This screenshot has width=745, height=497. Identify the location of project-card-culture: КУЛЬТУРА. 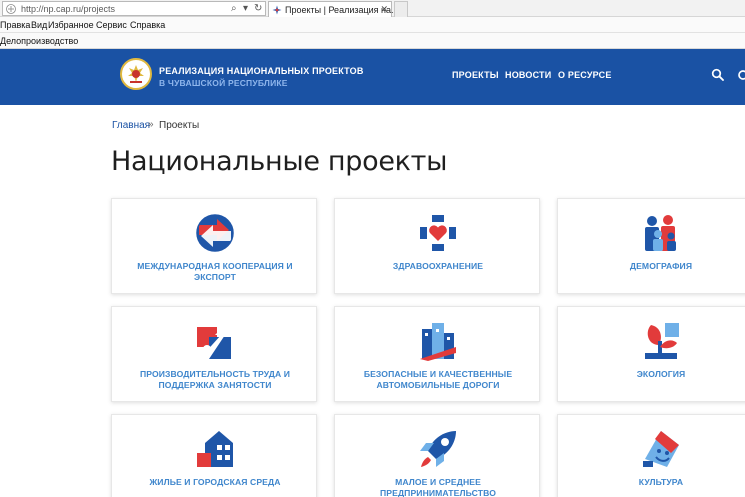
(651, 455).